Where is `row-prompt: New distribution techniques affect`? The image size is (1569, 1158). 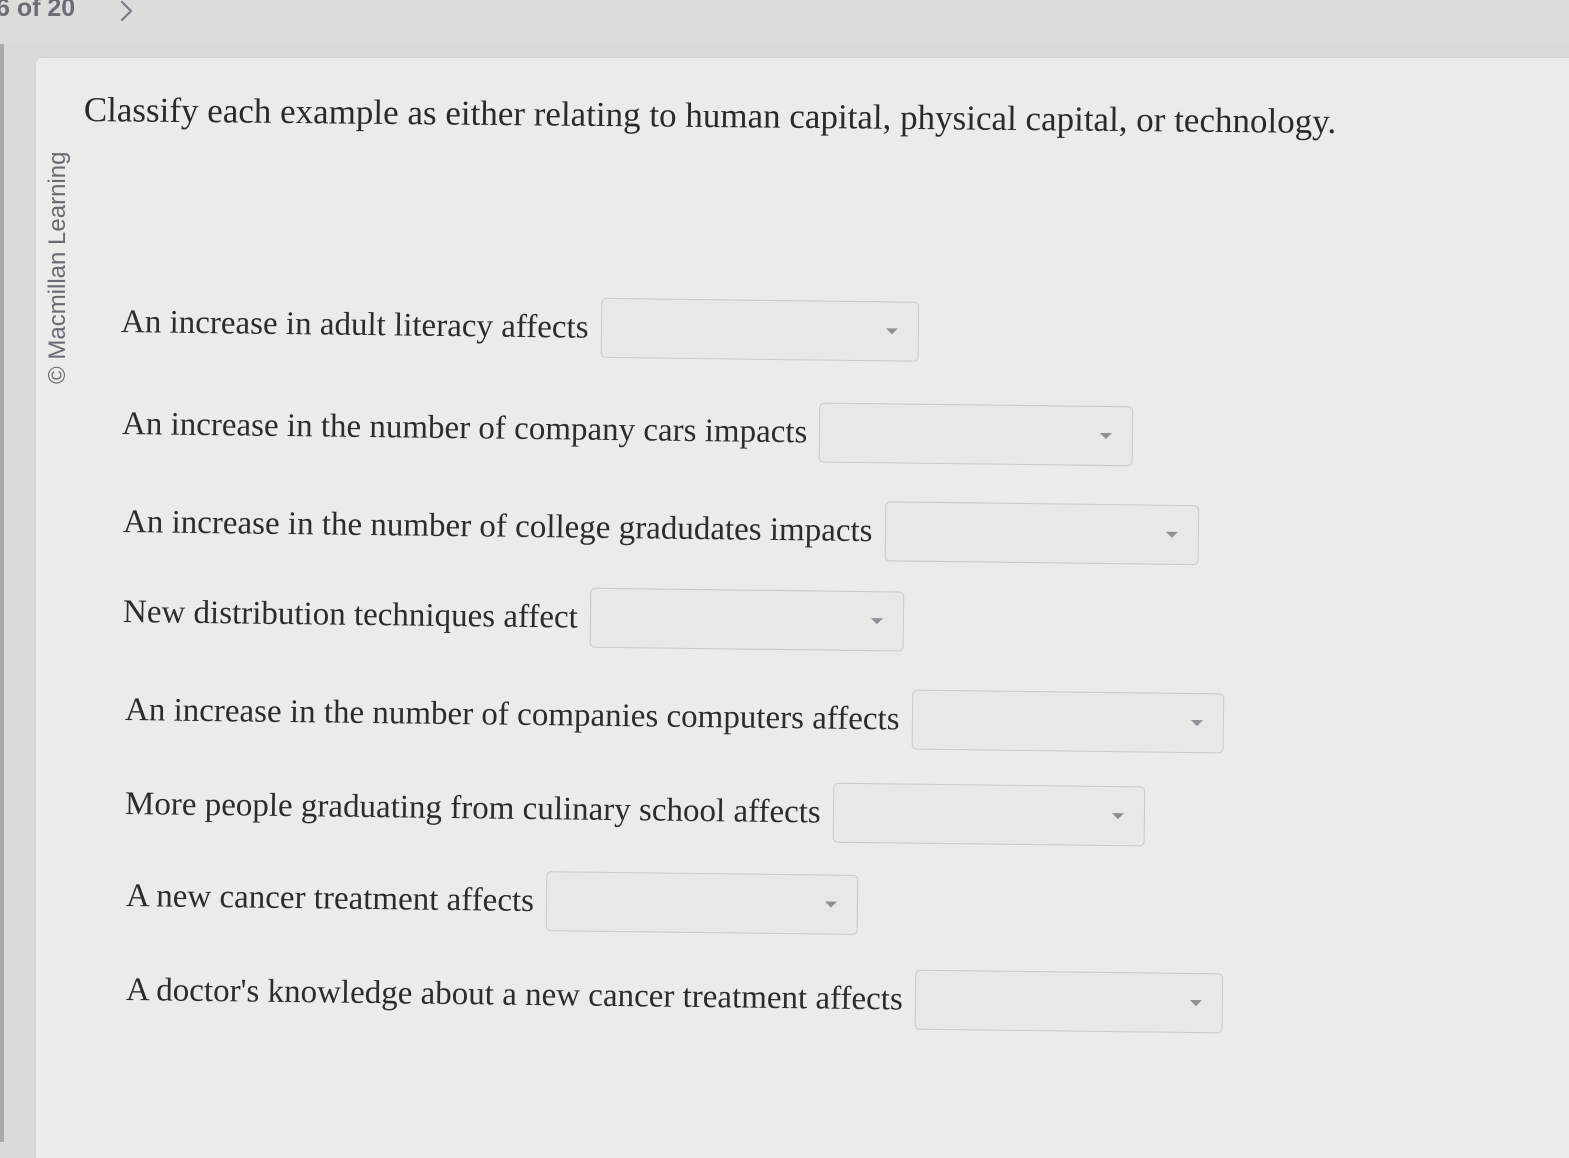
row-prompt: New distribution techniques affect is located at coordinates (350, 614).